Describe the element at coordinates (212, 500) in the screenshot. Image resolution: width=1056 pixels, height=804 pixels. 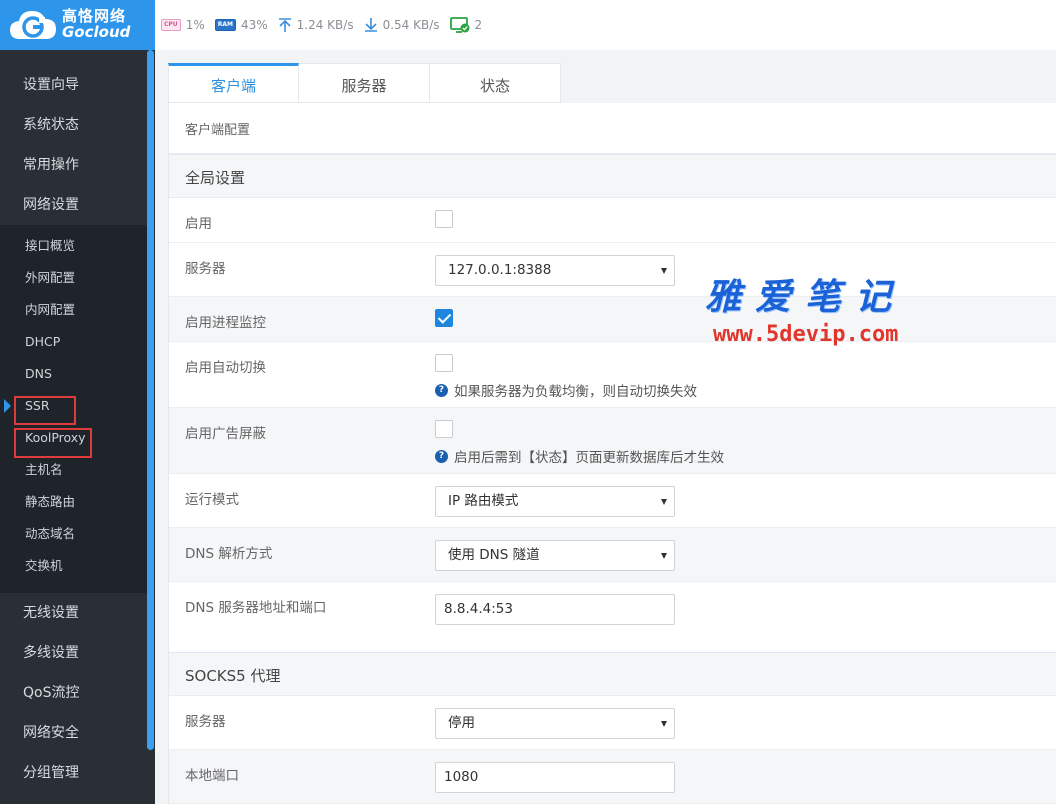
I see `run-mode-label: 运行模式` at that location.